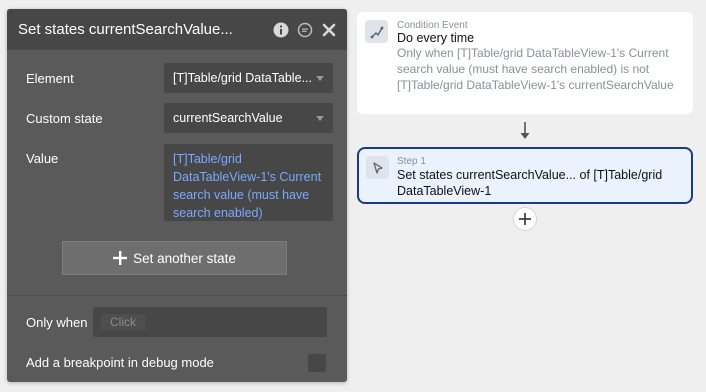 The height and width of the screenshot is (392, 706). Describe the element at coordinates (177, 295) in the screenshot. I see `divider` at that location.